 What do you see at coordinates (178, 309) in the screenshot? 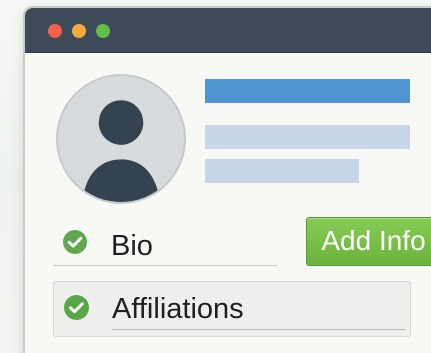
I see `affiliations-label: Affiliations` at bounding box center [178, 309].